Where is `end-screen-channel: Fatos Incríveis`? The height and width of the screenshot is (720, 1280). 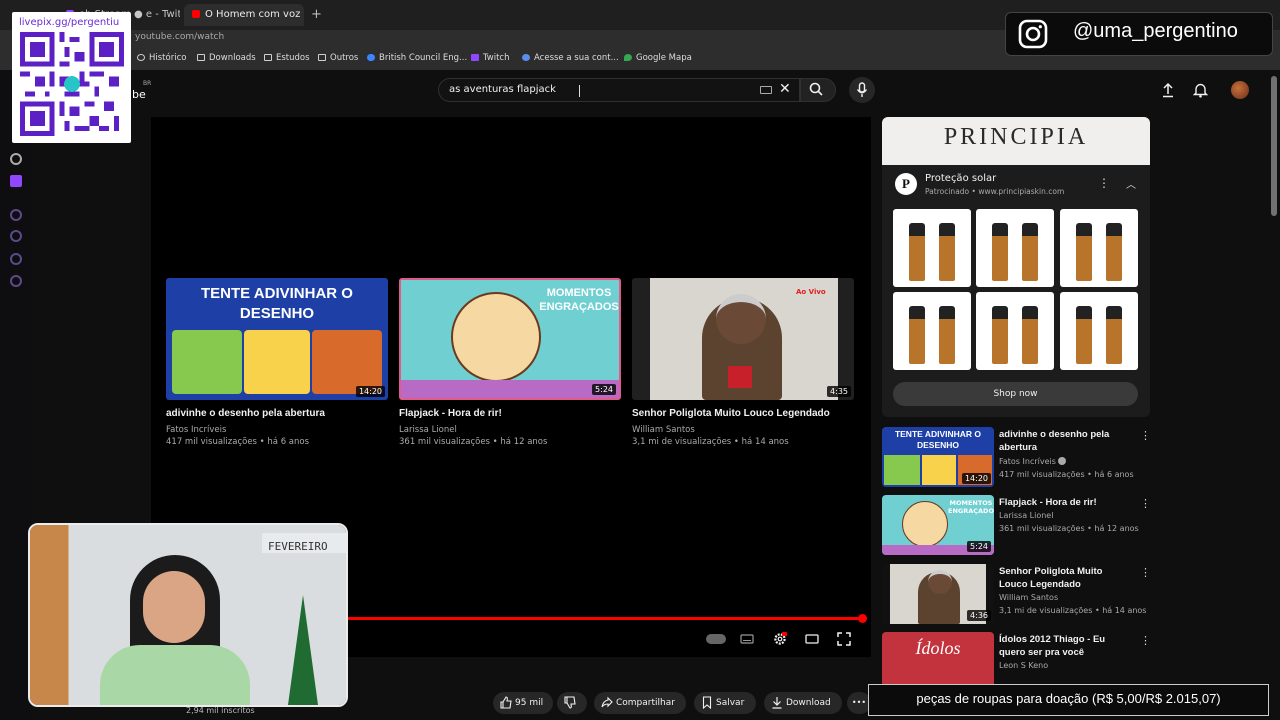 end-screen-channel: Fatos Incríveis is located at coordinates (196, 430).